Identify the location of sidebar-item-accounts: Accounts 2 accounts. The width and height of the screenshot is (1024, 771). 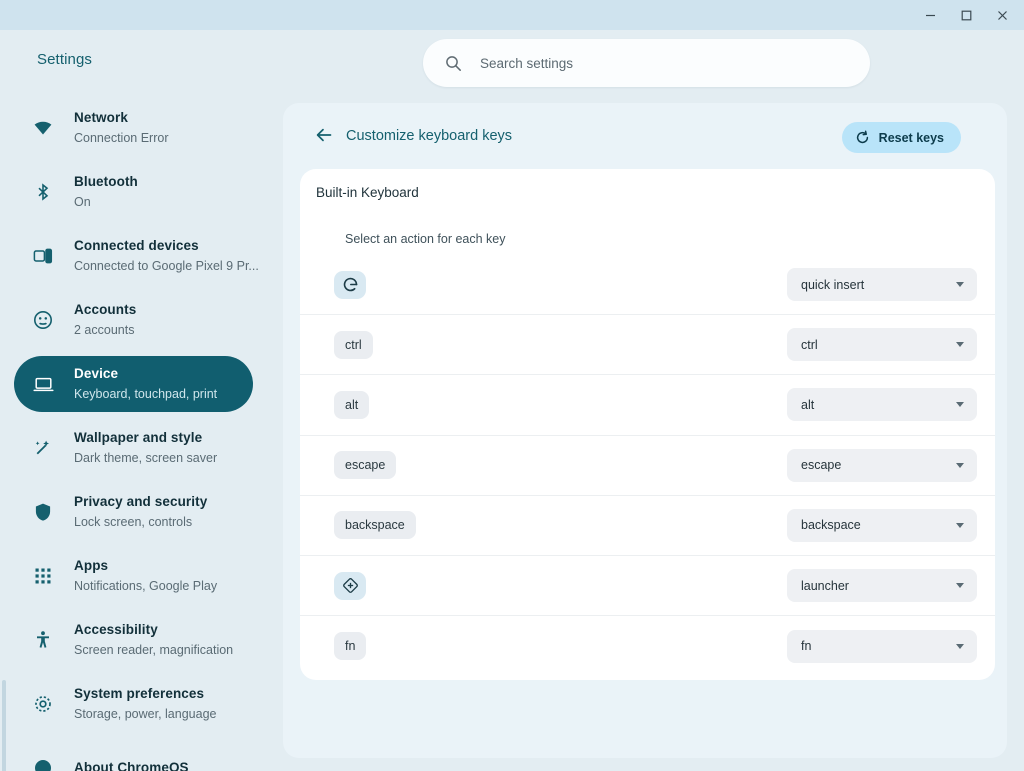
(133, 320).